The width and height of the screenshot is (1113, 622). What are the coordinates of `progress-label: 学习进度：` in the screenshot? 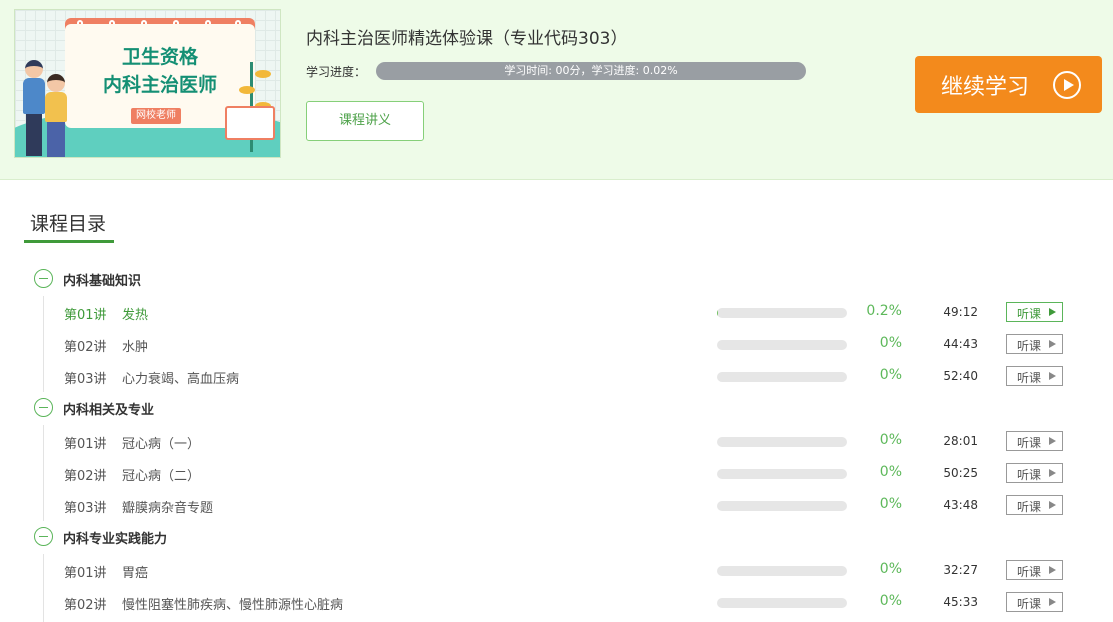 It's located at (336, 72).